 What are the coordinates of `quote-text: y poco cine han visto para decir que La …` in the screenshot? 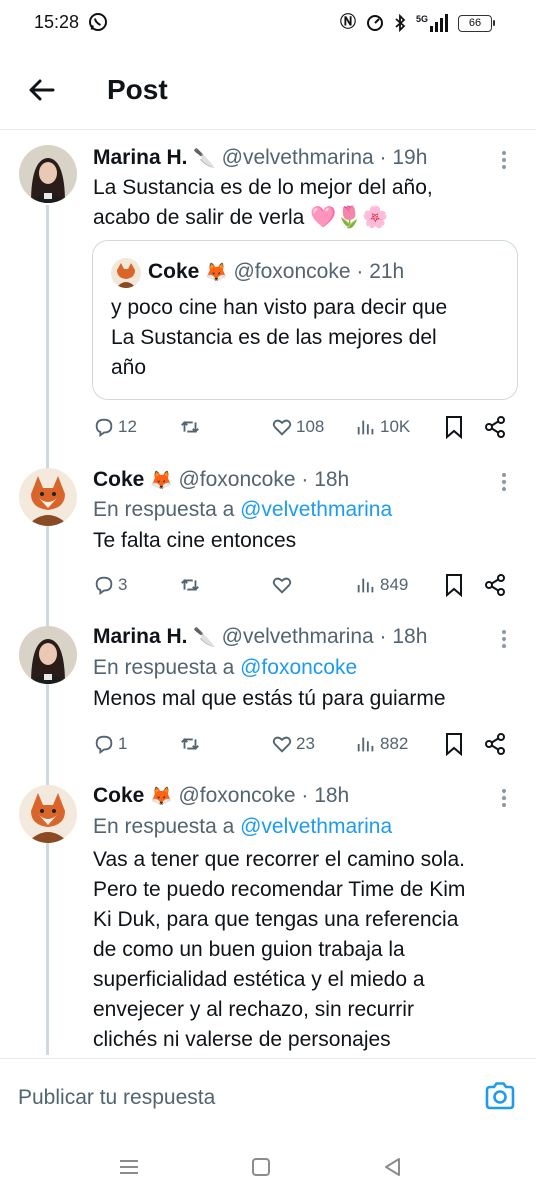 It's located at (279, 338).